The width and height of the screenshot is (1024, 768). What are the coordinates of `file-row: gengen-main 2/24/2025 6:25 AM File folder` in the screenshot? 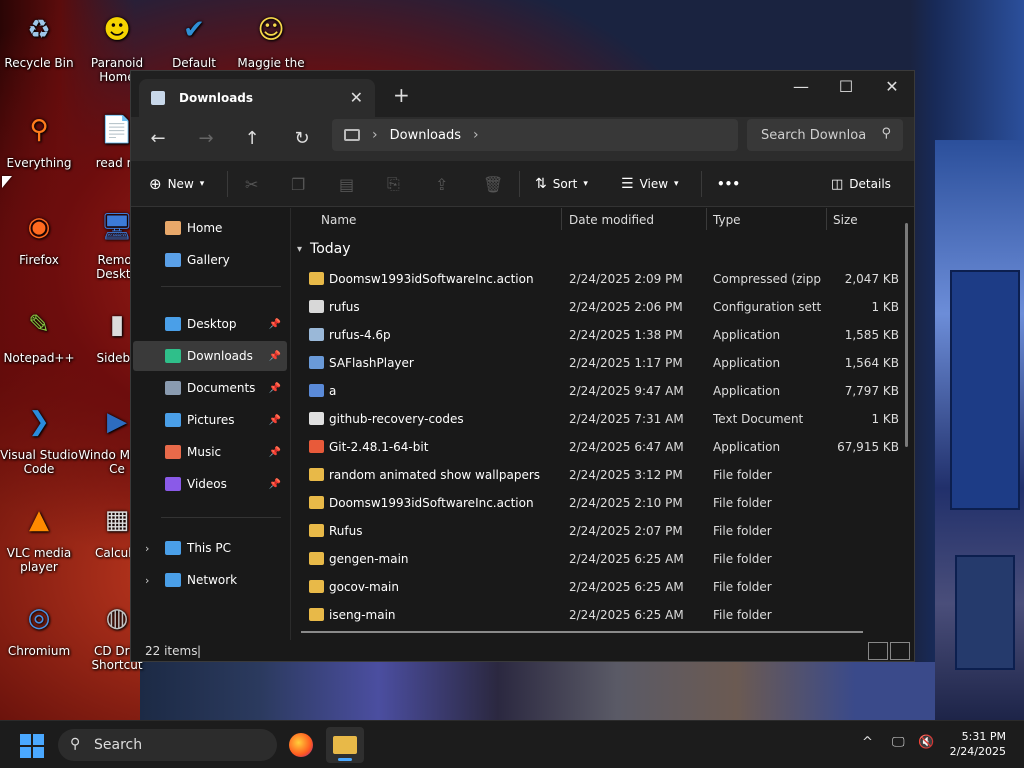 It's located at (601, 559).